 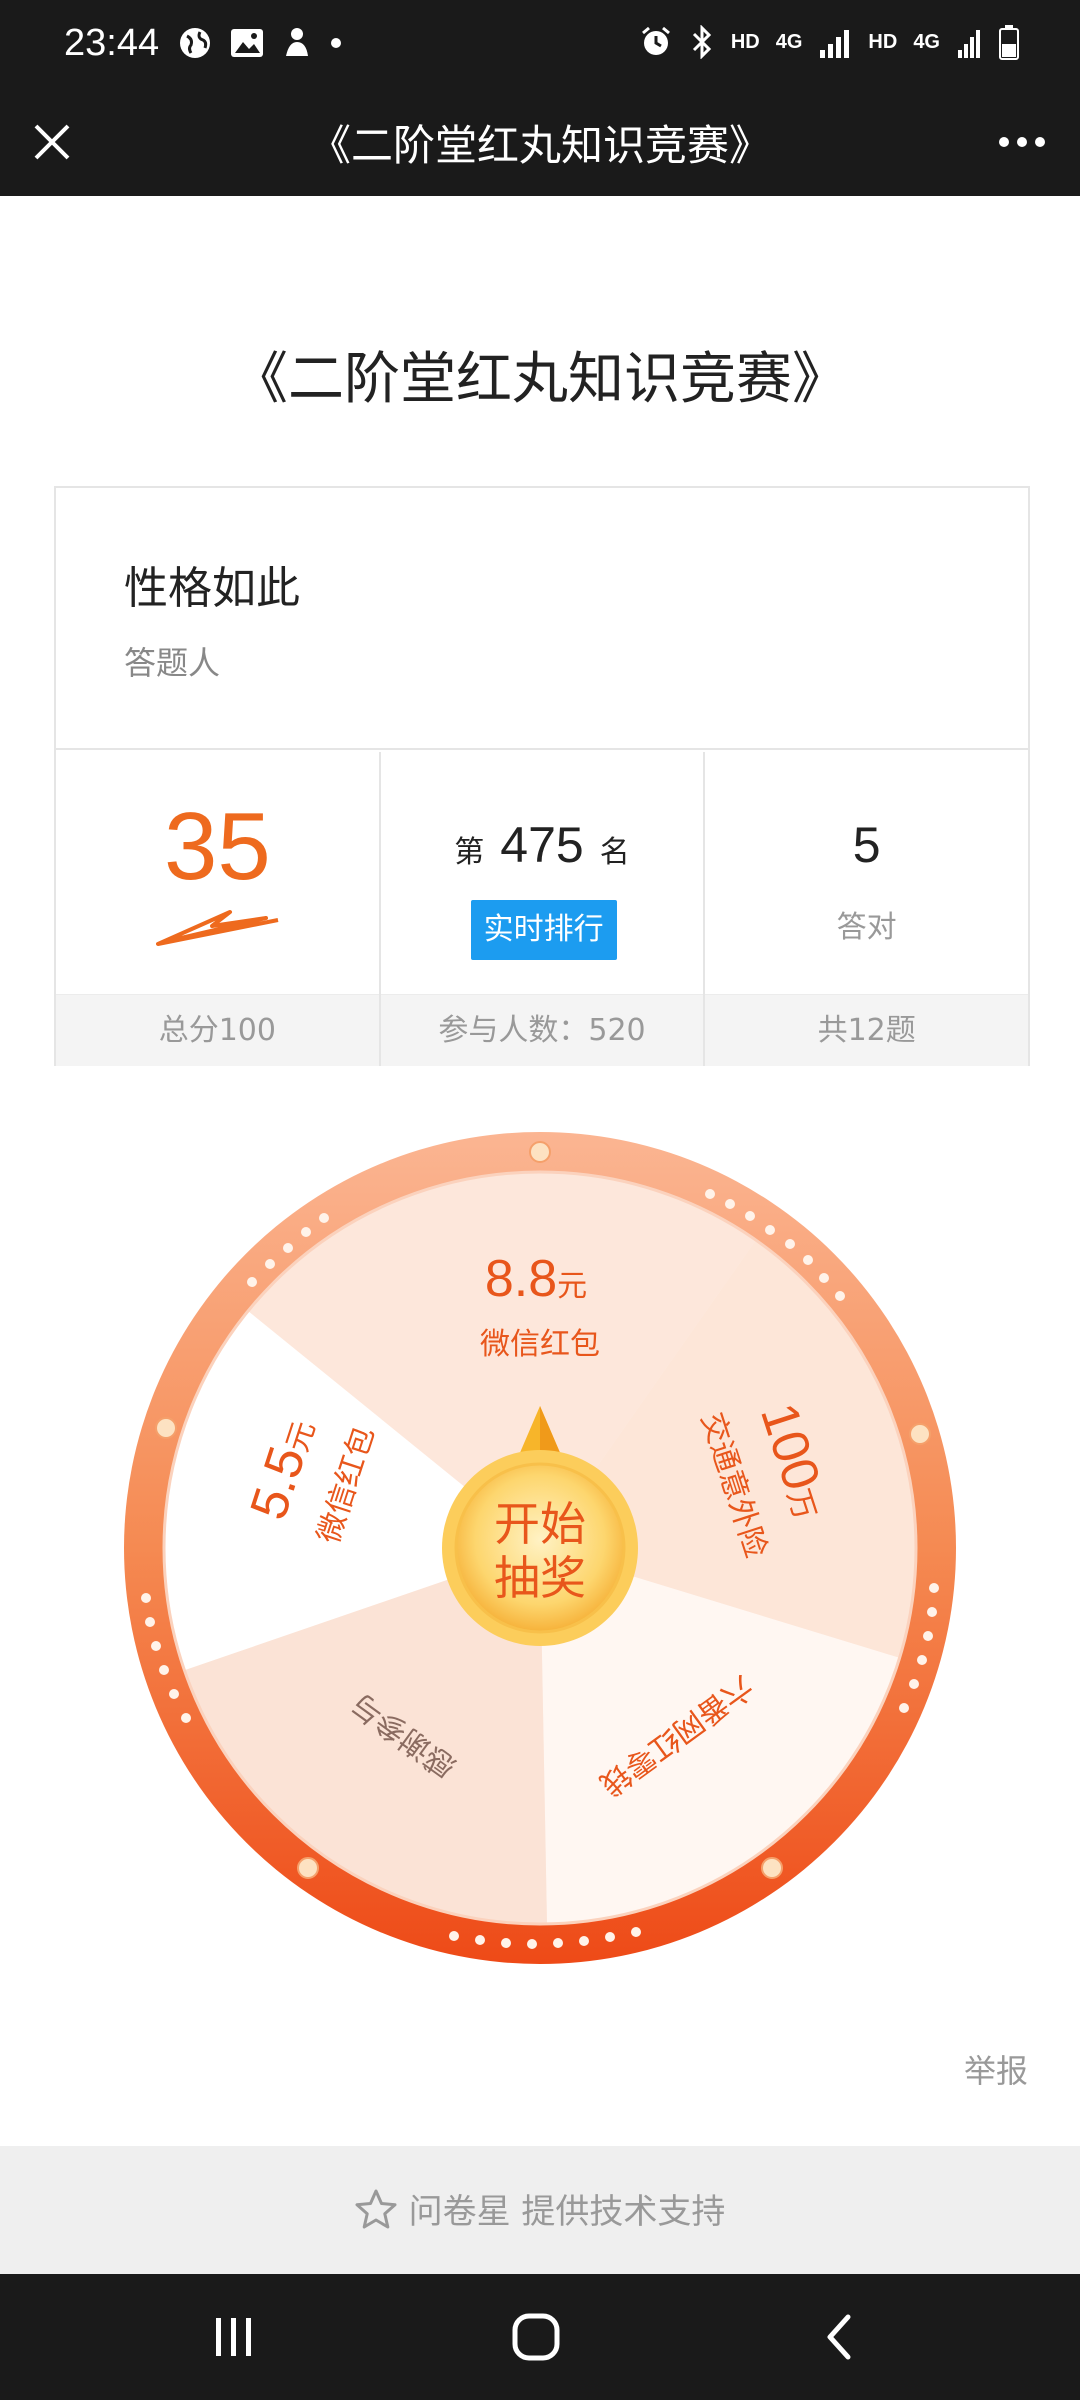 What do you see at coordinates (543, 930) in the screenshot?
I see `realtime-ranking-button: 实时排行` at bounding box center [543, 930].